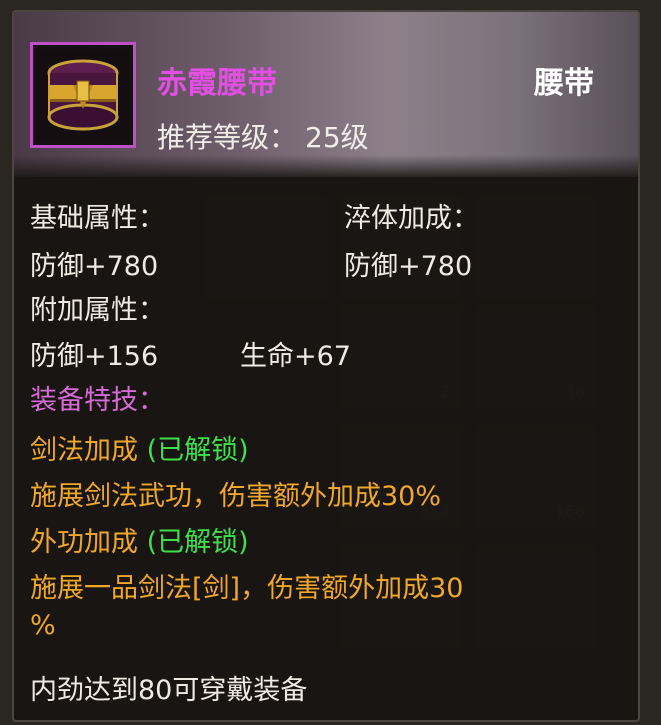 This screenshot has height=725, width=661. Describe the element at coordinates (564, 83) in the screenshot. I see `item-type: 腰带` at that location.